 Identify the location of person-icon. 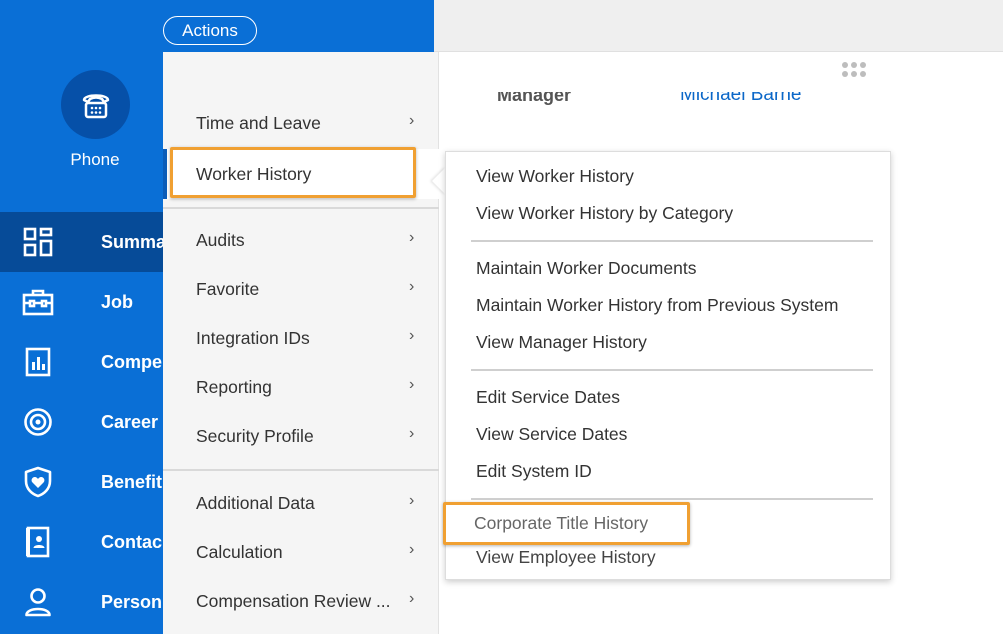
(38, 602).